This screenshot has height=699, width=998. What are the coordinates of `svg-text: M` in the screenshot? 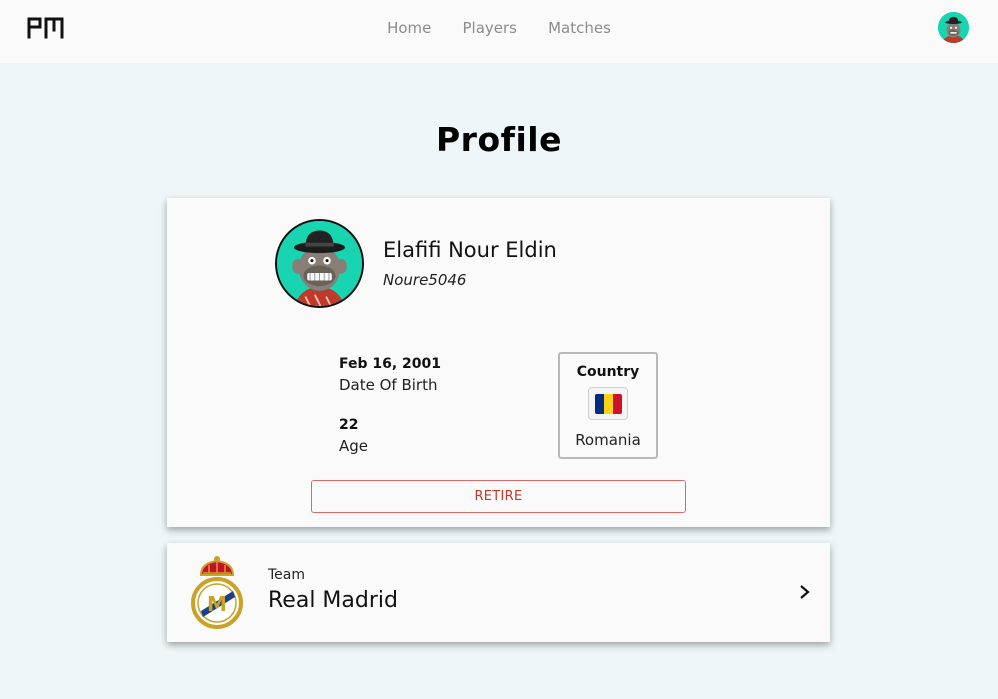 It's located at (217, 604).